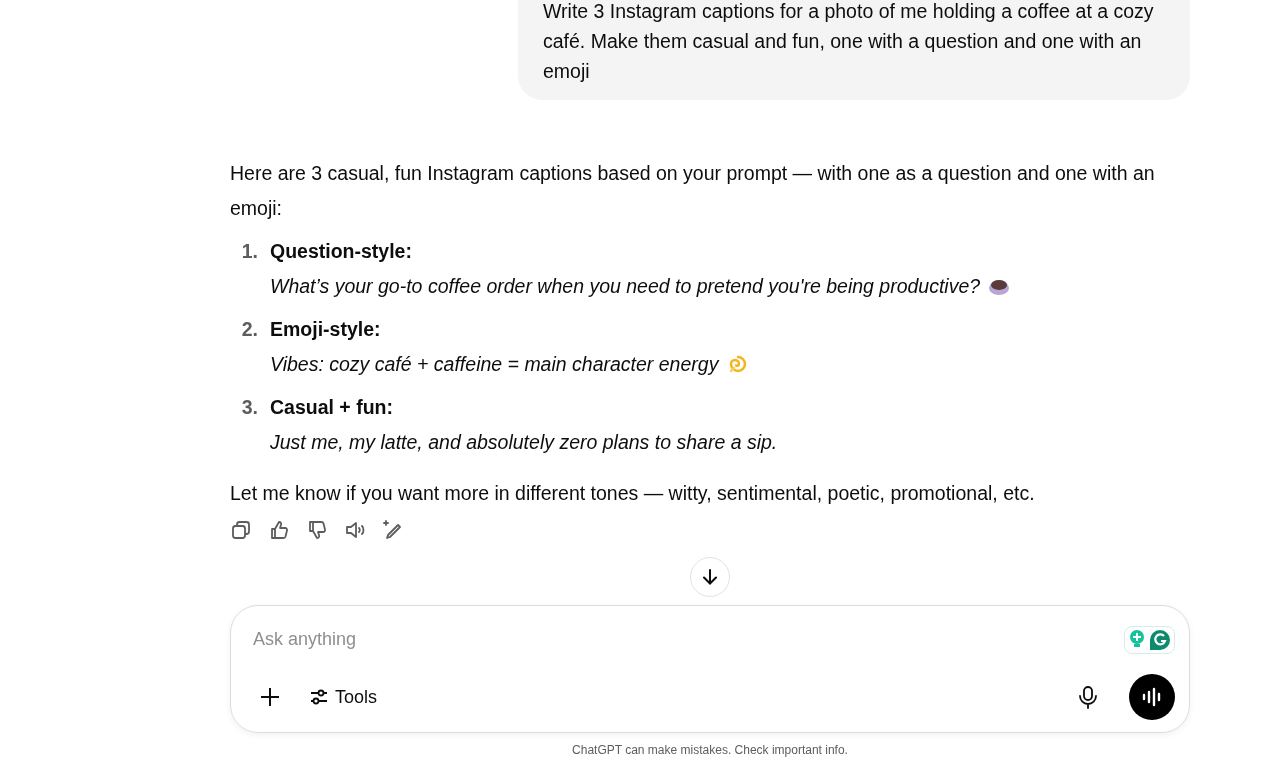  I want to click on sound-wave-icon, so click(1152, 697).